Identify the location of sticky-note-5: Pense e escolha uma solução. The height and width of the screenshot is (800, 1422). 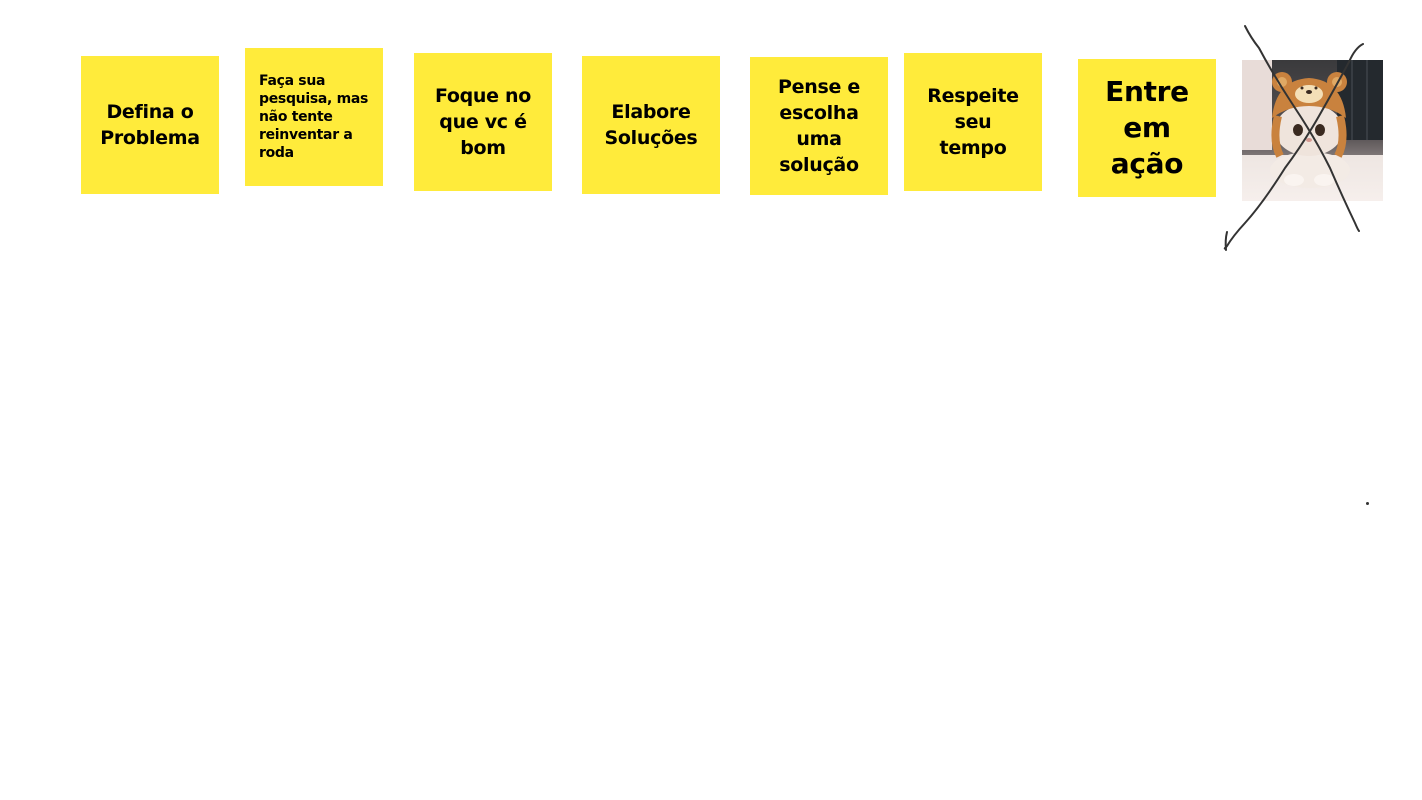
(819, 126).